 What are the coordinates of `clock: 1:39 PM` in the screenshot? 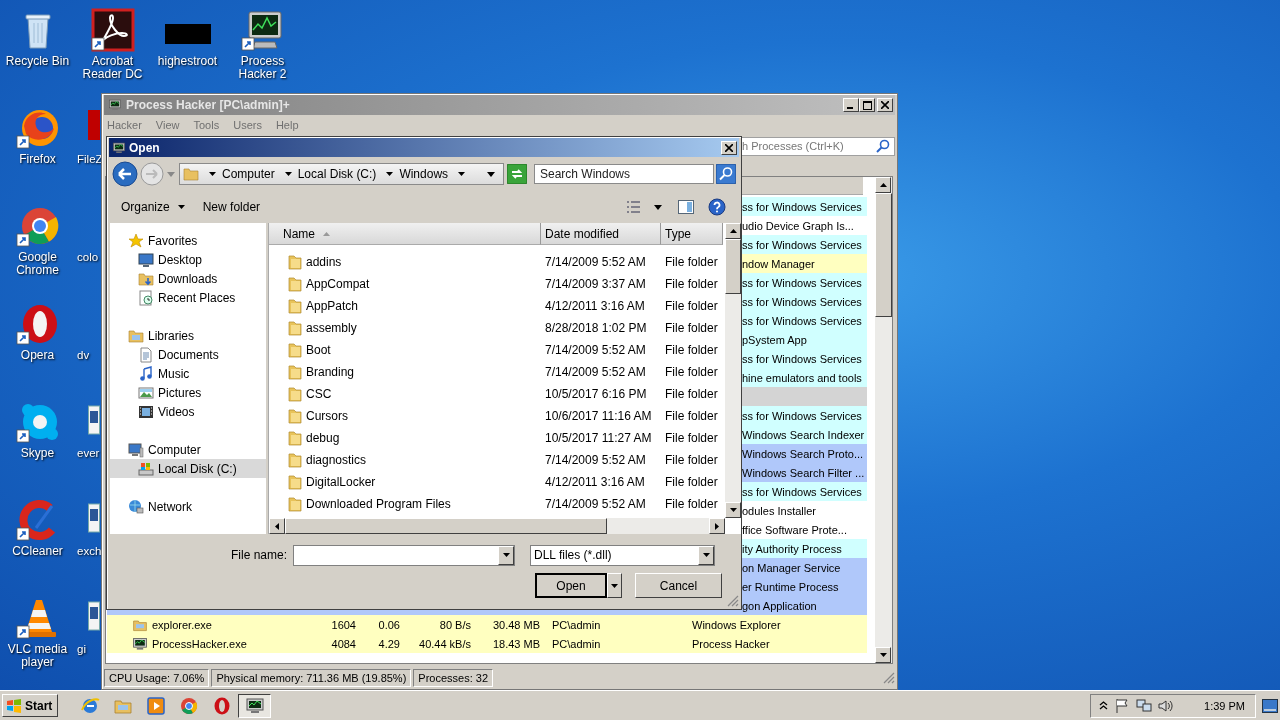 It's located at (1224, 705).